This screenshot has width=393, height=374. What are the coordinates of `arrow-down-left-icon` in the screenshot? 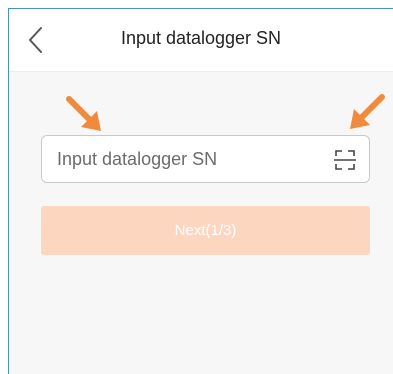 It's located at (367, 111).